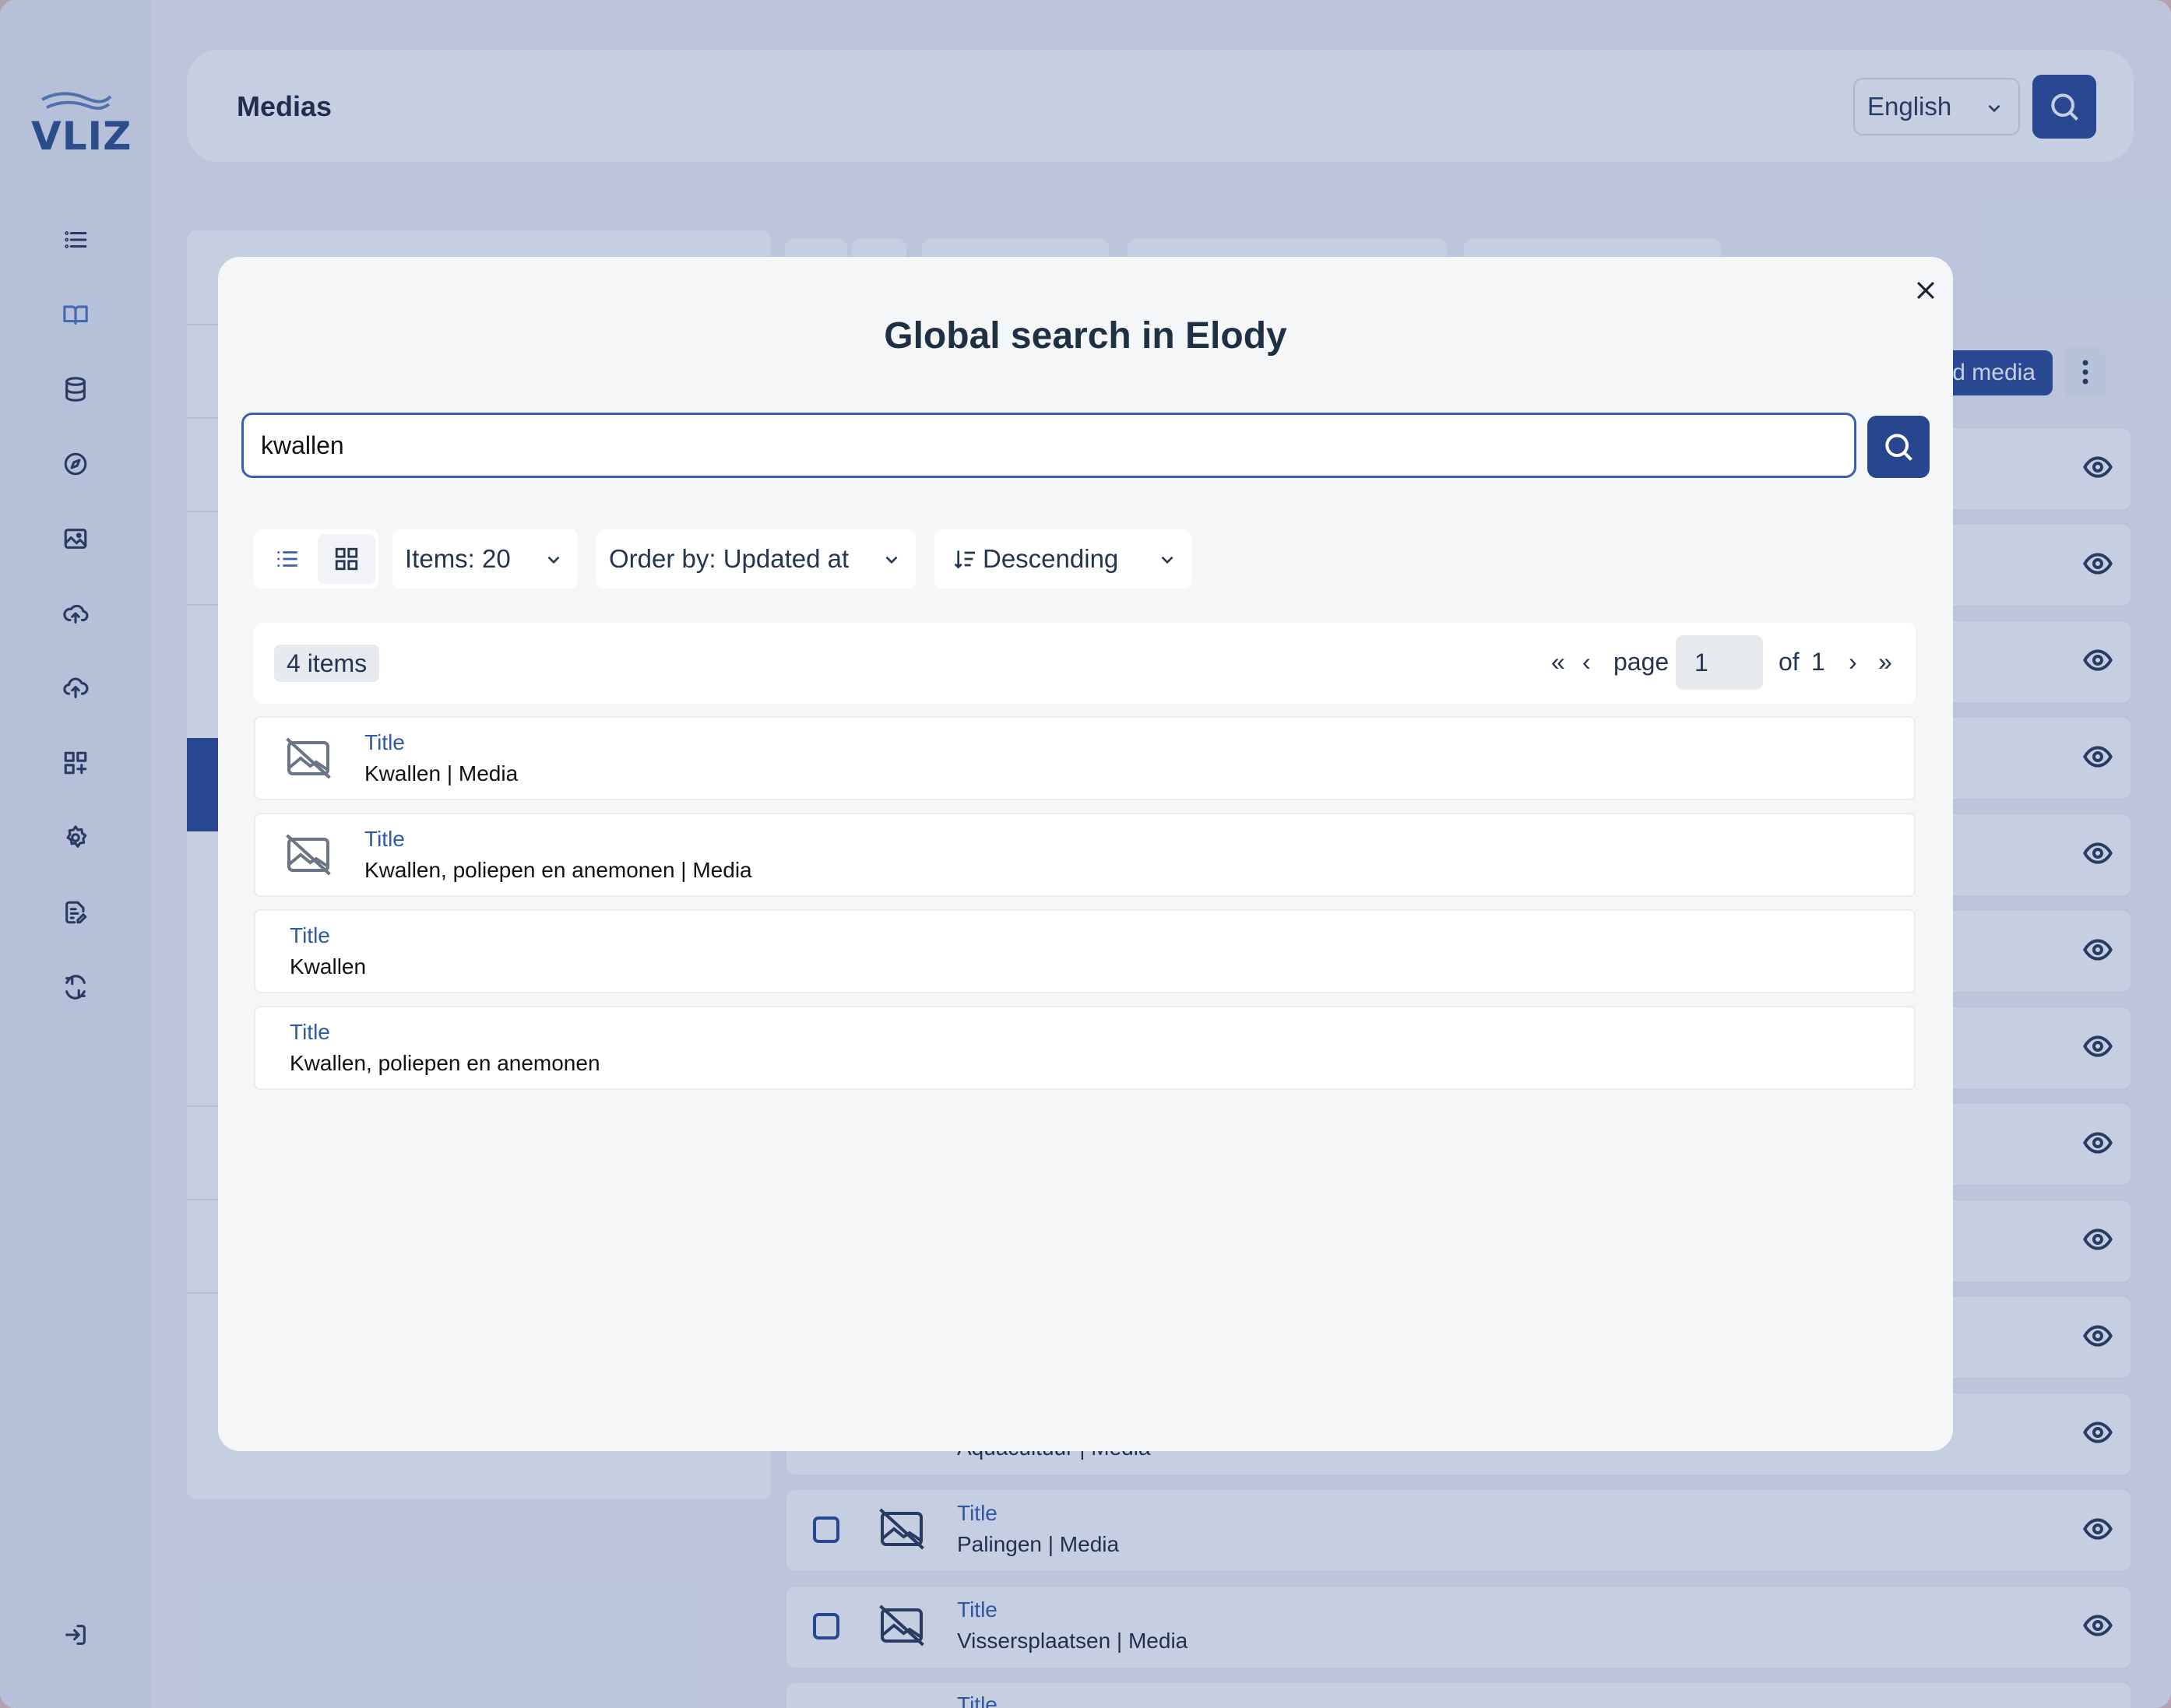  I want to click on results-count-badge: 4 items, so click(327, 663).